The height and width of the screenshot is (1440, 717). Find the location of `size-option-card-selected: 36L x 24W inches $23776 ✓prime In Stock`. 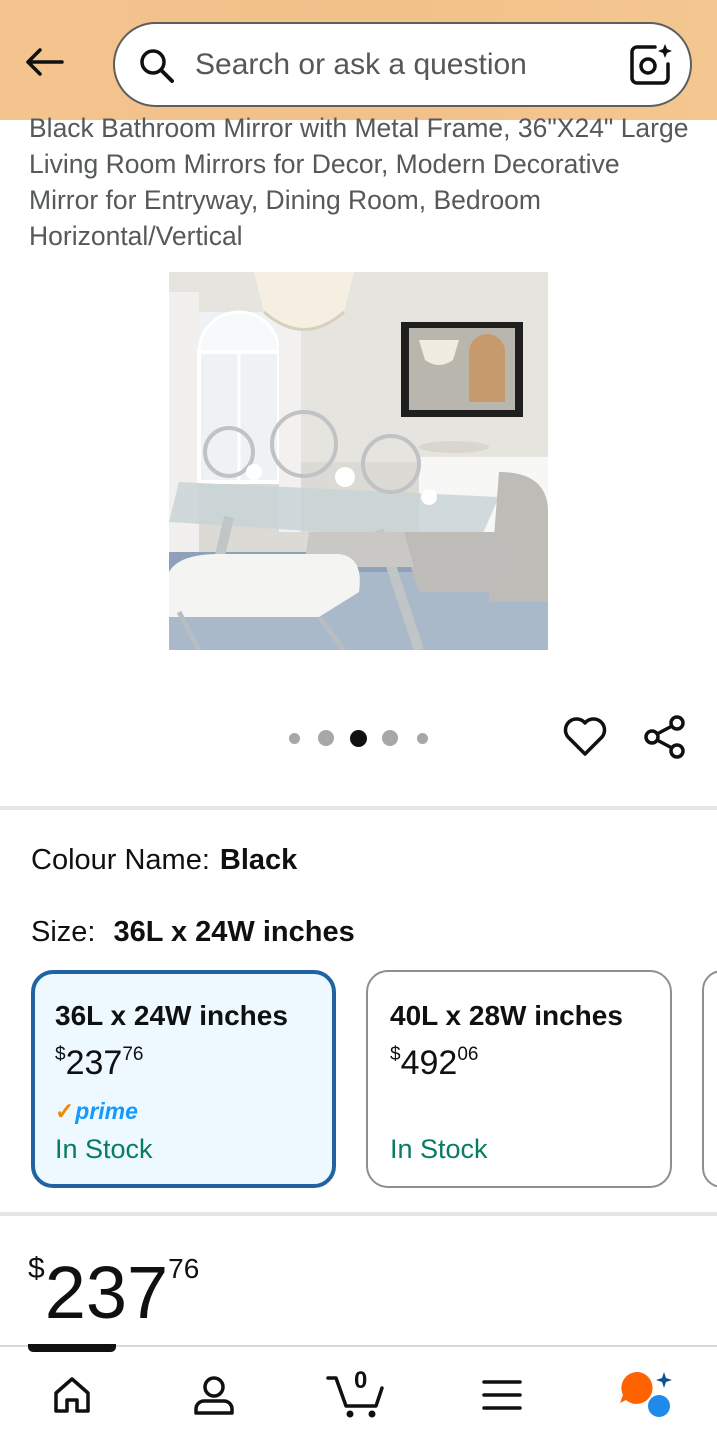

size-option-card-selected: 36L x 24W inches $23776 ✓prime In Stock is located at coordinates (183, 1079).